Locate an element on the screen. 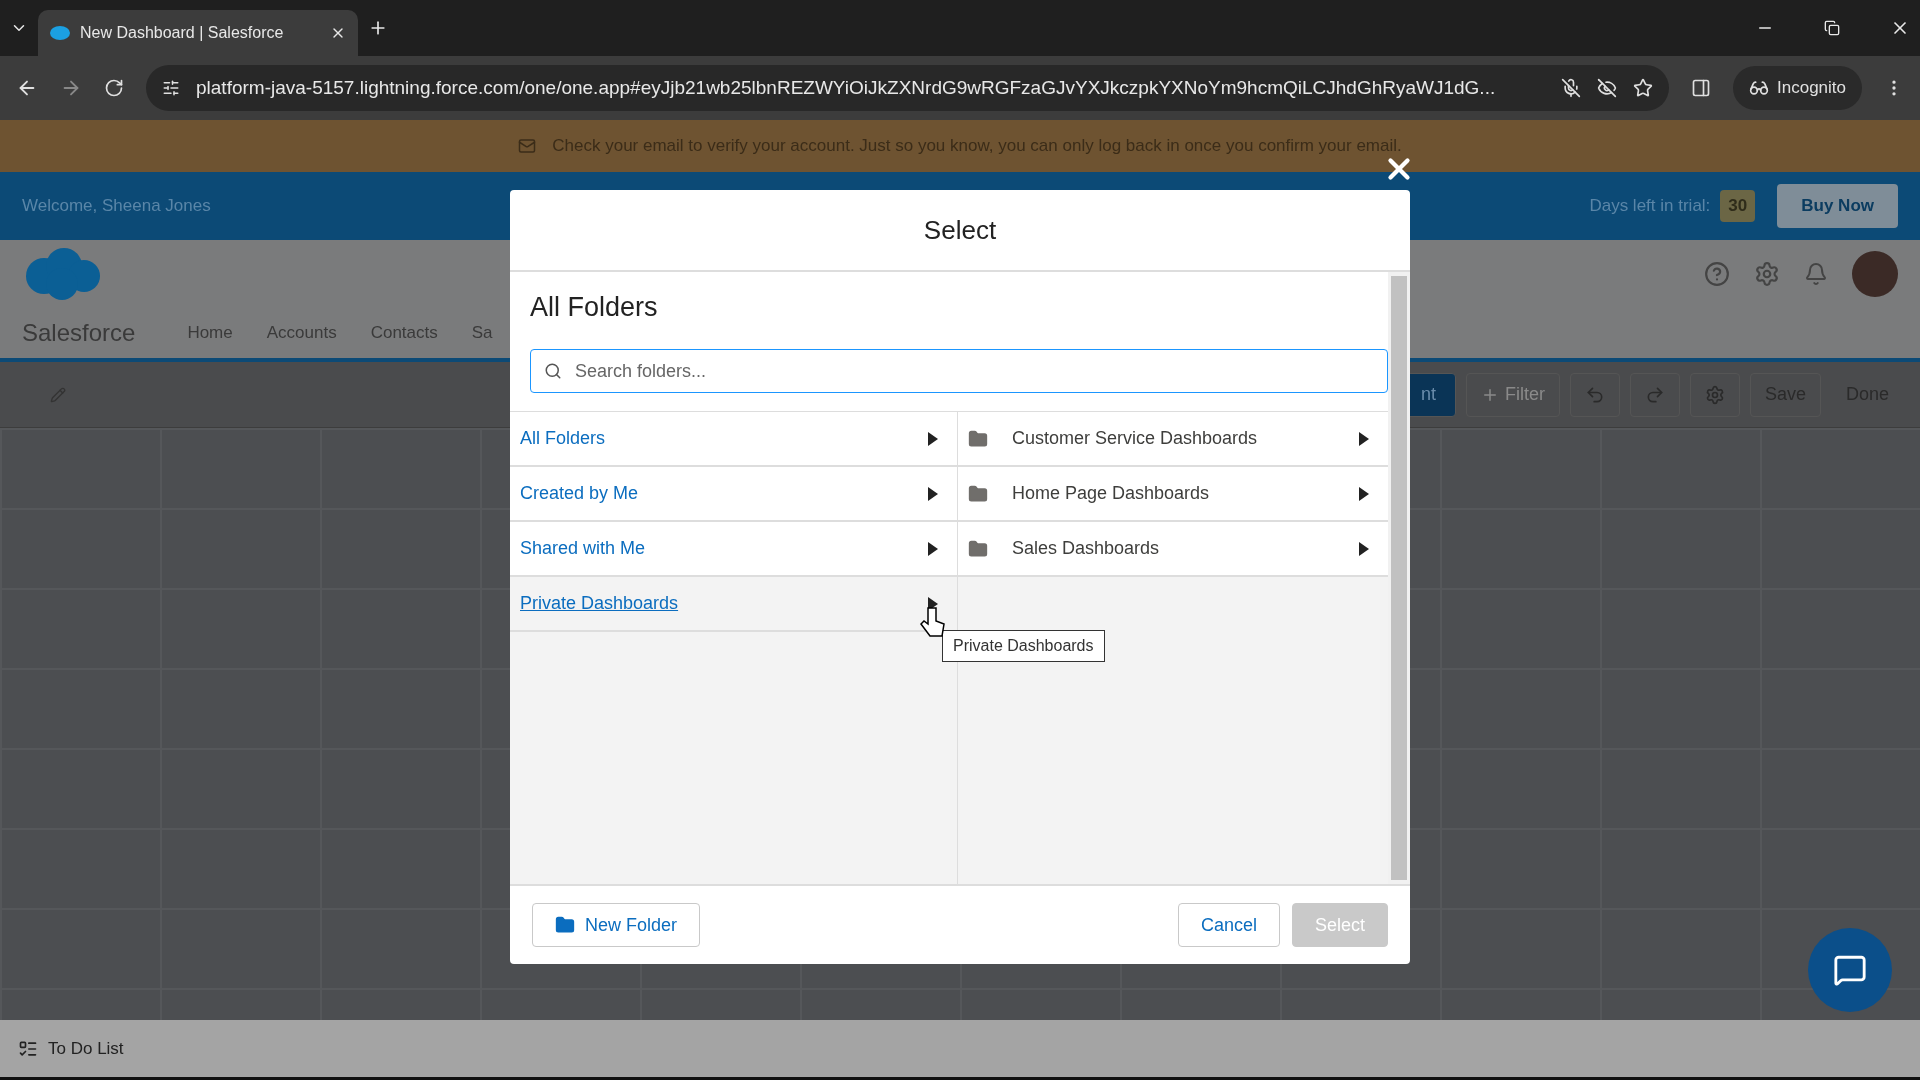  avatar is located at coordinates (1875, 274).